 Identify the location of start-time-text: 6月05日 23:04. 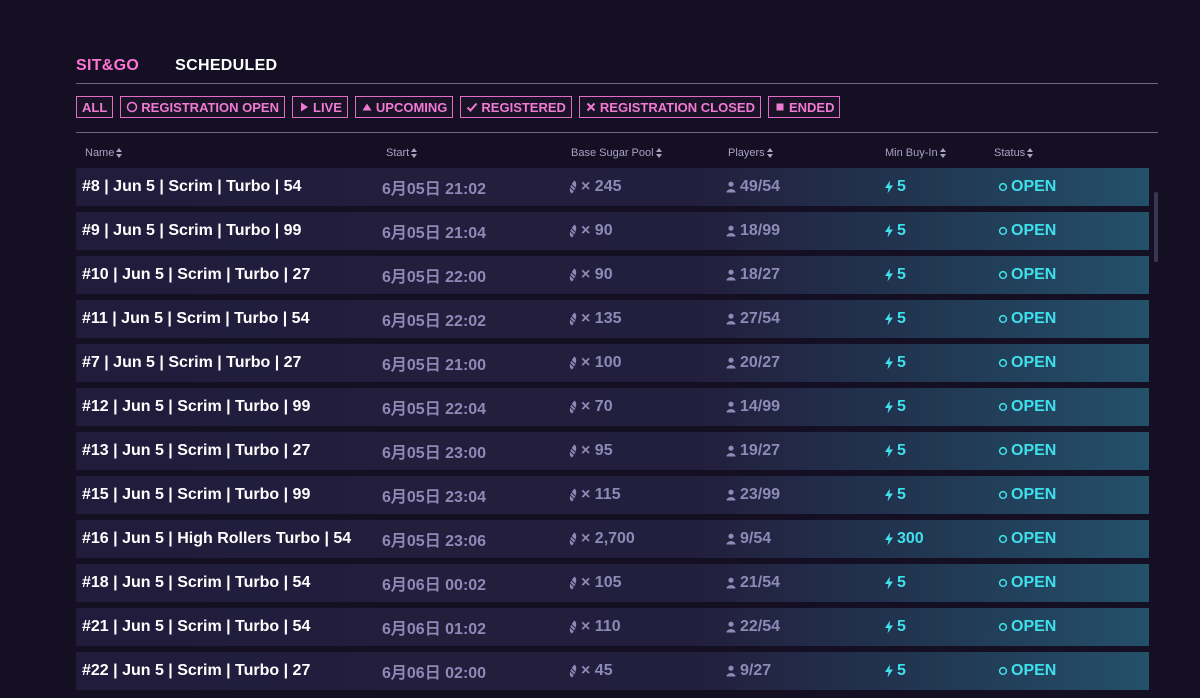
(434, 497).